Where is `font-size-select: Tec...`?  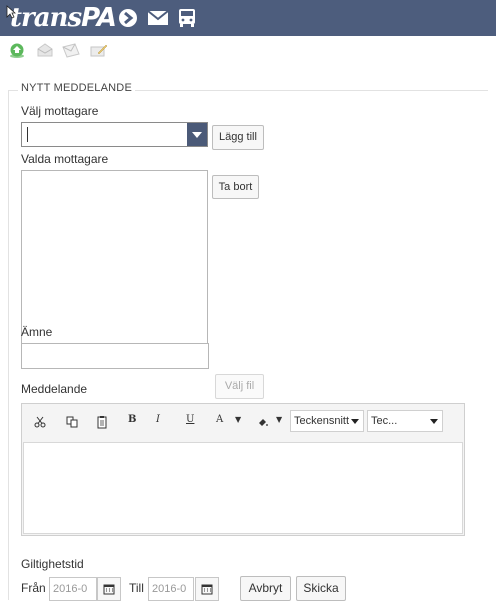
font-size-select: Tec... is located at coordinates (405, 421).